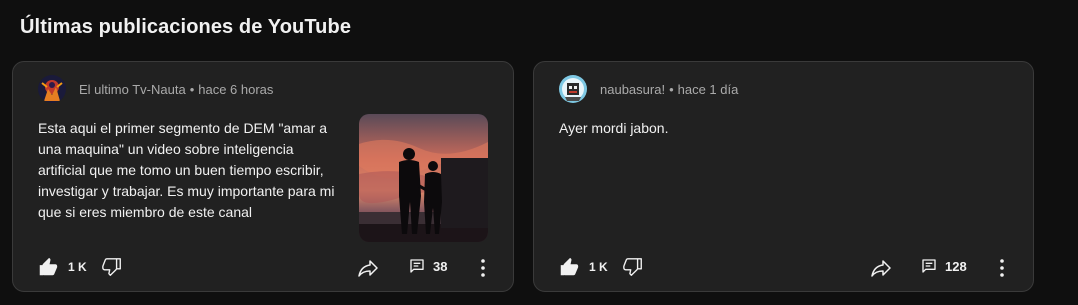 The height and width of the screenshot is (305, 1078). Describe the element at coordinates (440, 266) in the screenshot. I see `comment-count: 38` at that location.